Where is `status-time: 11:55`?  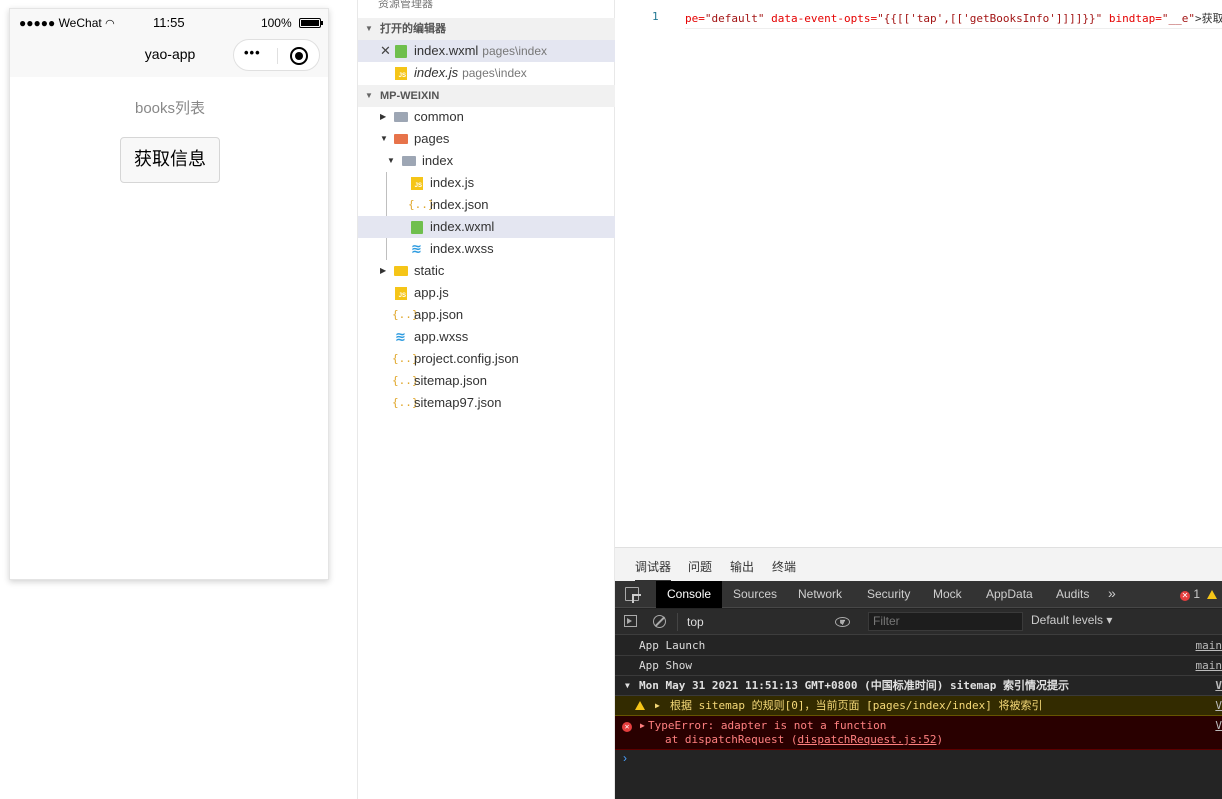 status-time: 11:55 is located at coordinates (169, 22).